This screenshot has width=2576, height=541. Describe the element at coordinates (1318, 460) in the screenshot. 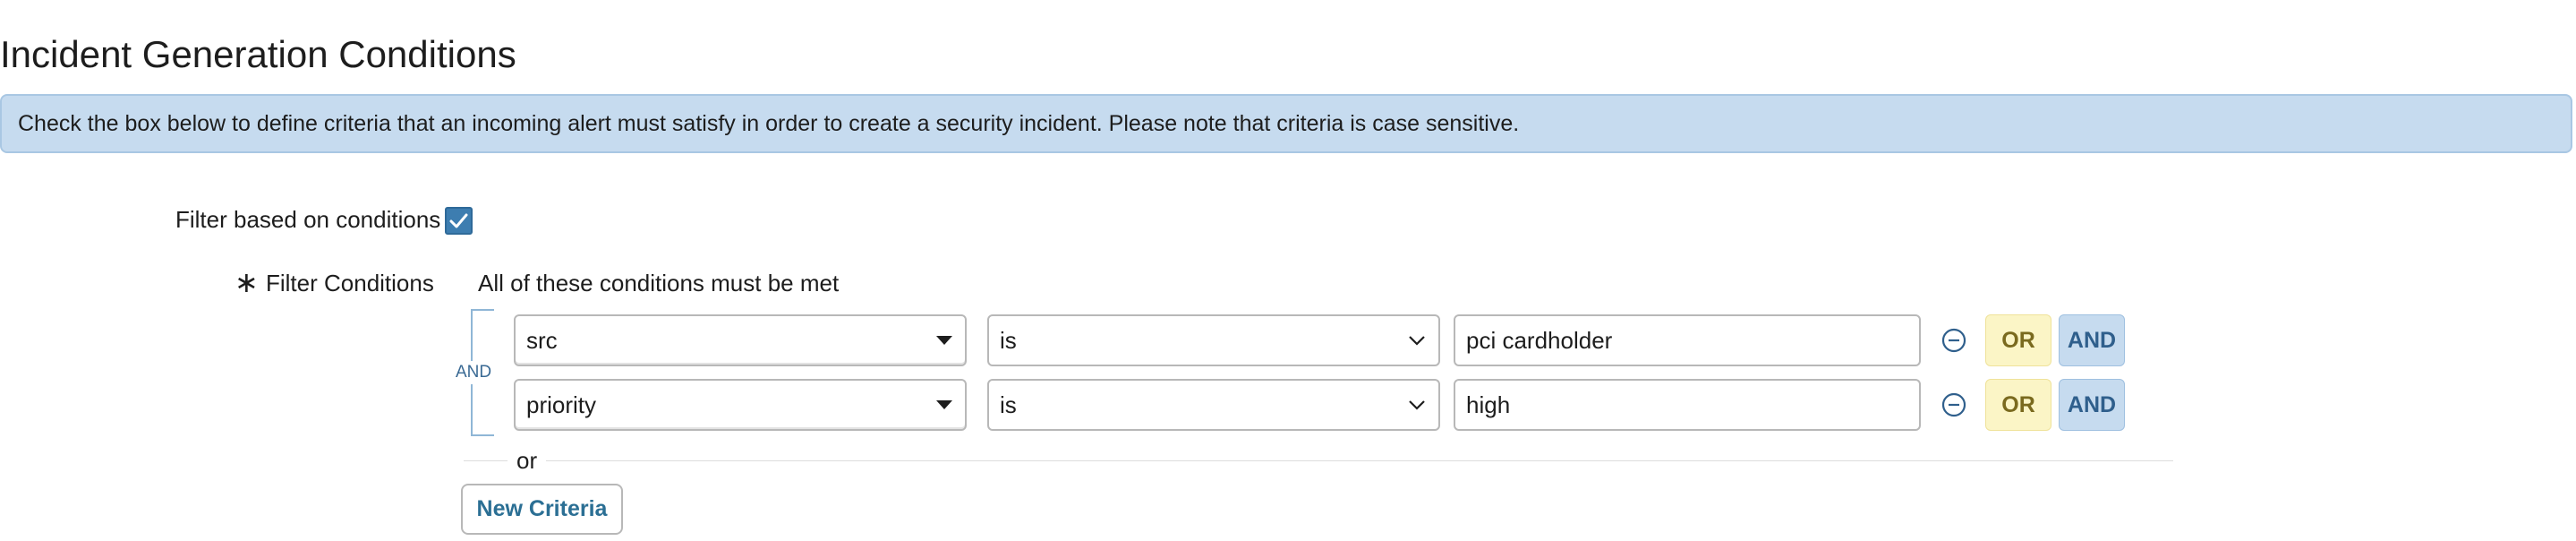

I see `or-divider` at that location.